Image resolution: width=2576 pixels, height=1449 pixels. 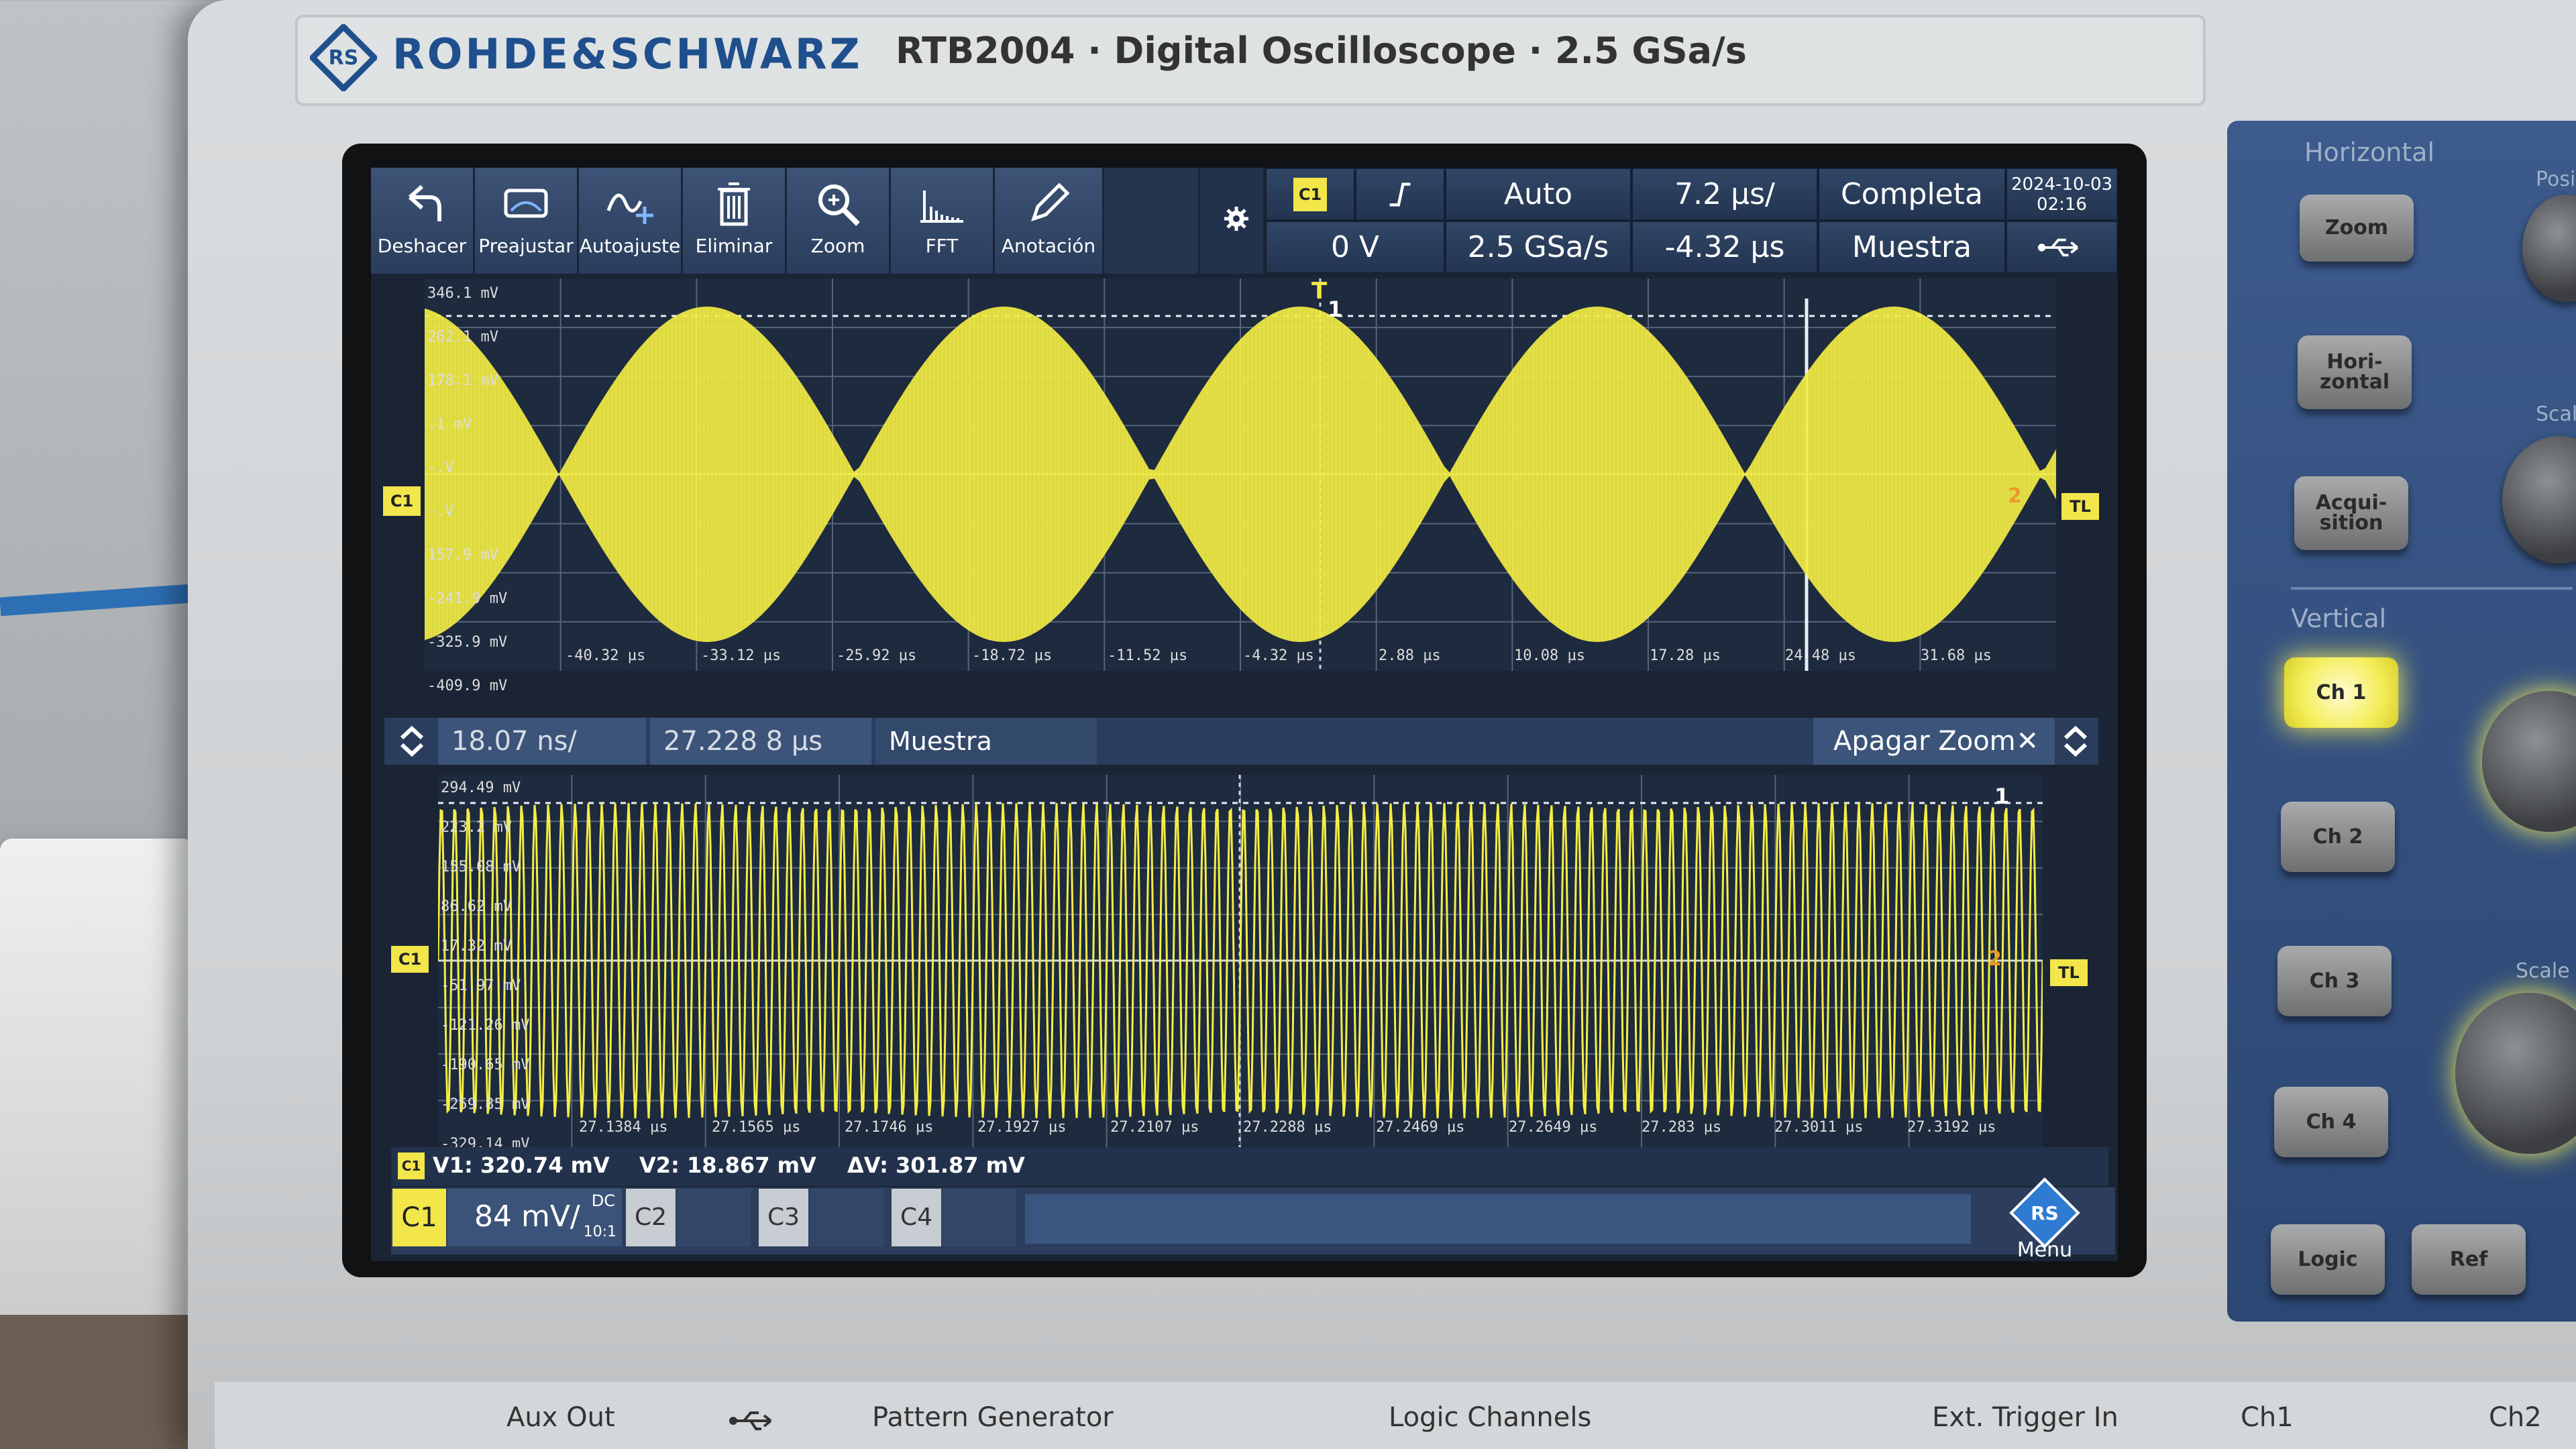 I want to click on scale-label: Scal, so click(x=2556, y=414).